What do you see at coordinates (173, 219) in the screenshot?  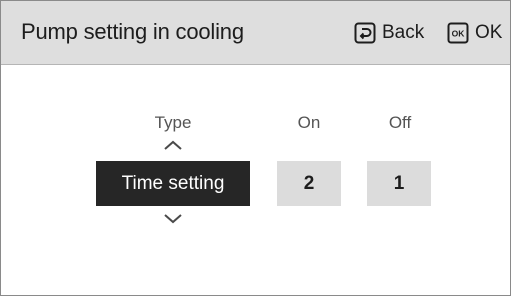 I see `chevron-down-icon` at bounding box center [173, 219].